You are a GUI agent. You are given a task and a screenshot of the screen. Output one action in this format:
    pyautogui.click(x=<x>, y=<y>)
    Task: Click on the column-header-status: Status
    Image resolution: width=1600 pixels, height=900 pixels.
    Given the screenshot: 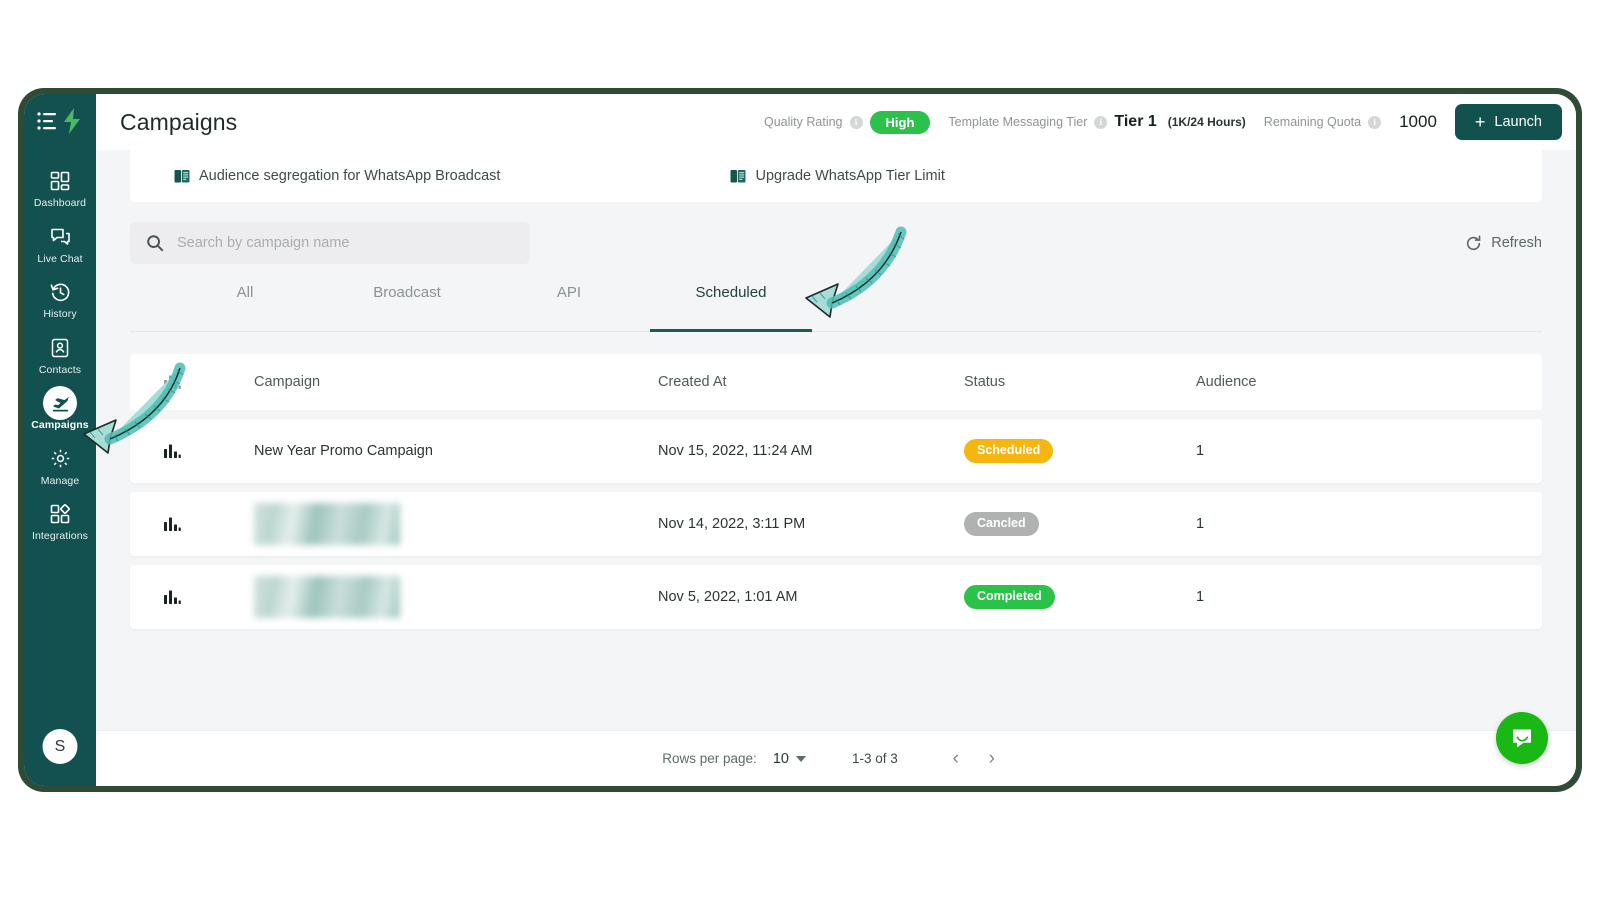 What is the action you would take?
    pyautogui.click(x=985, y=382)
    